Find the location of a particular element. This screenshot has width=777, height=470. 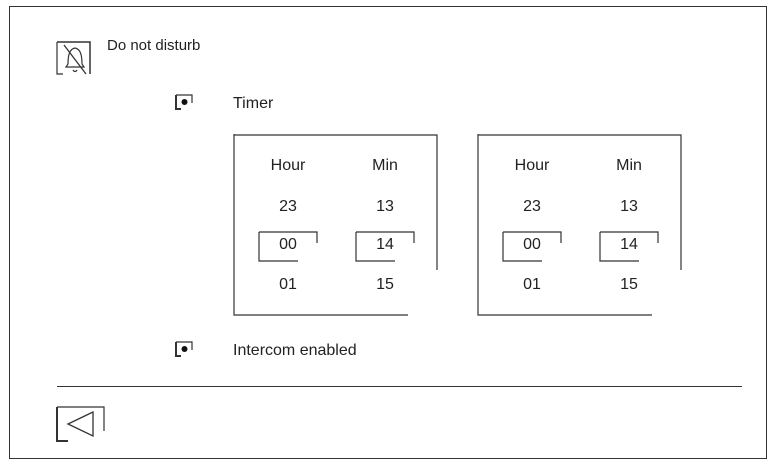

back-arrow-icon is located at coordinates (81, 423).